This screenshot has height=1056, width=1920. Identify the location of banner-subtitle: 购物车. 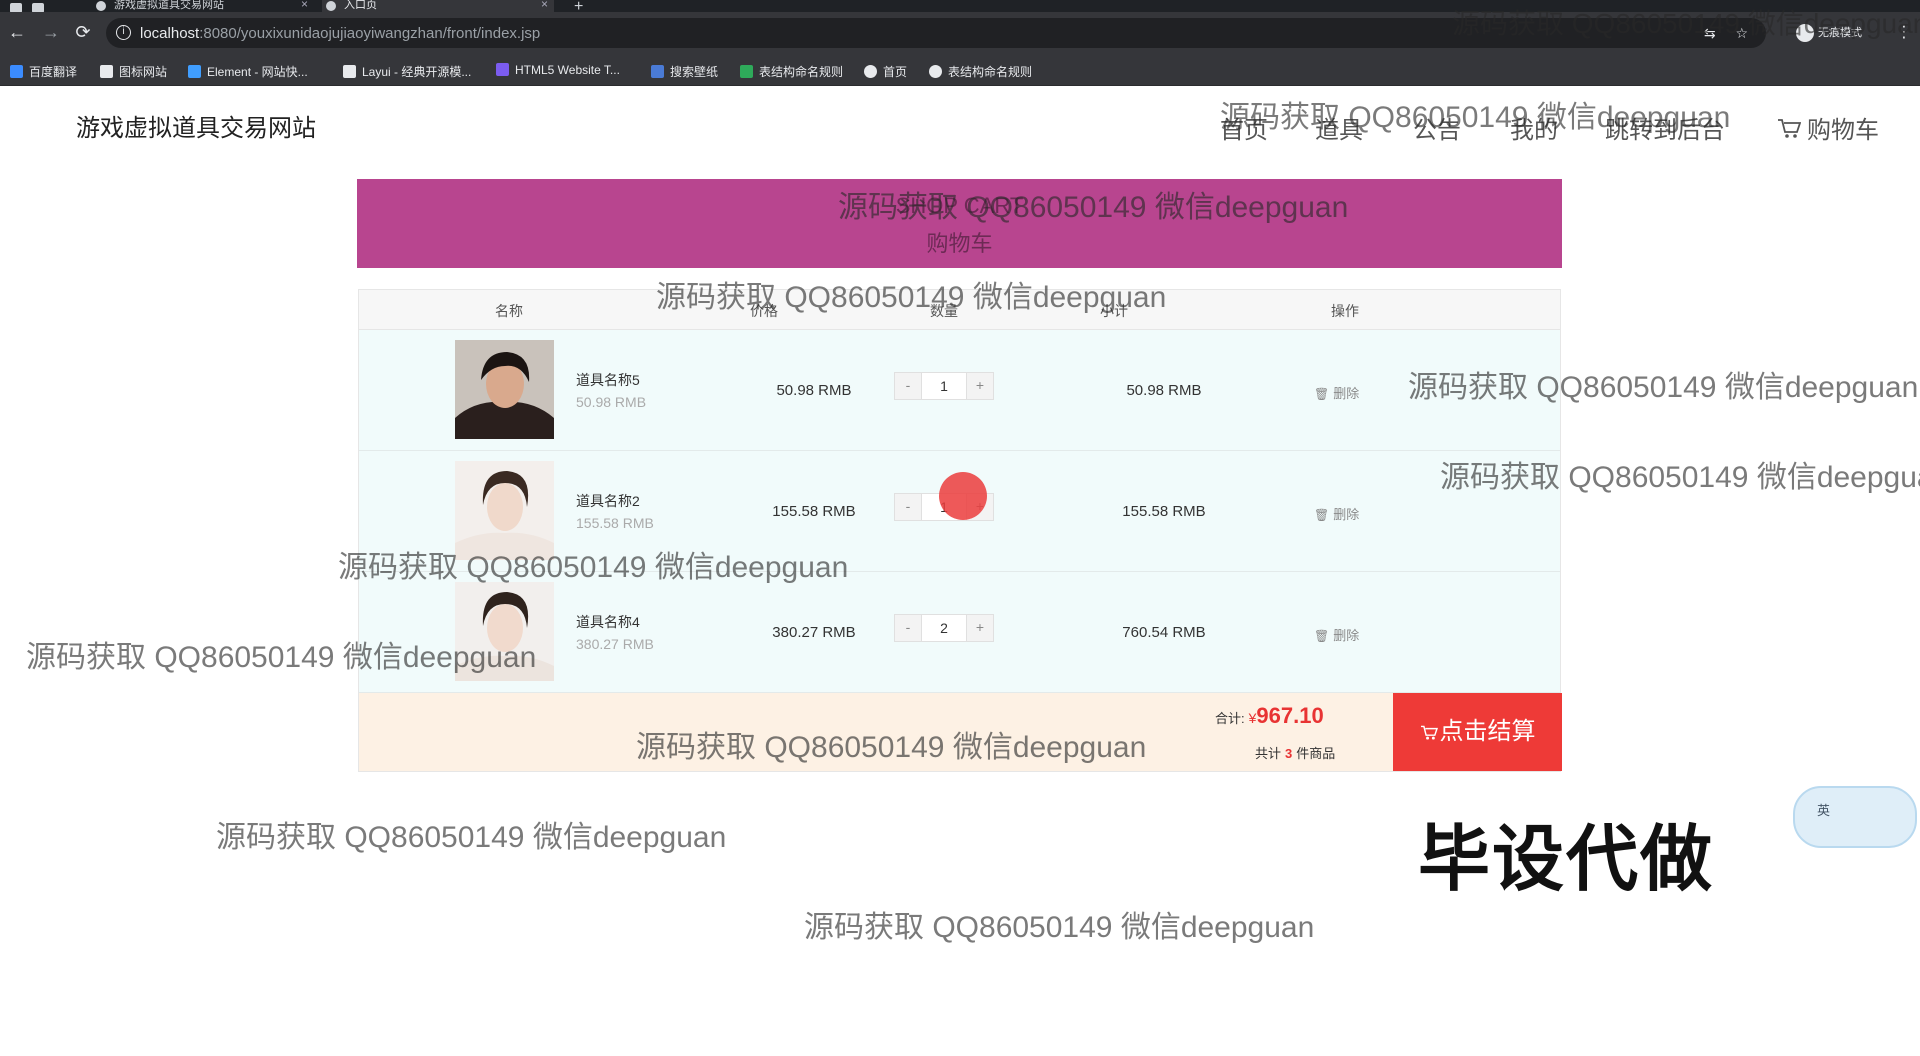
(959, 243).